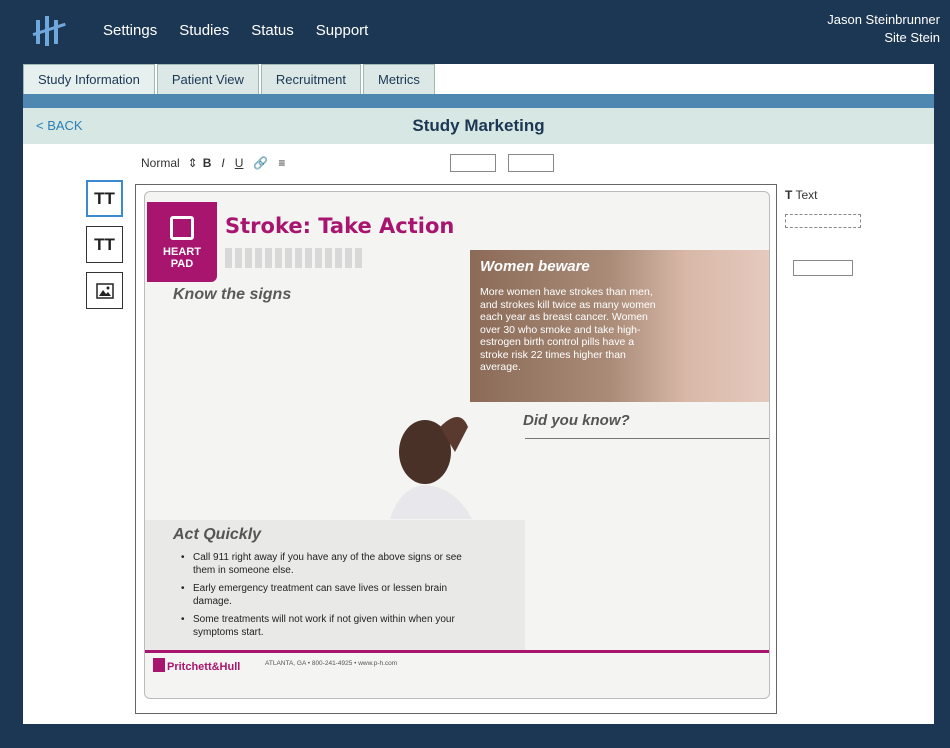  What do you see at coordinates (130, 30) in the screenshot?
I see `nav-settings: Settings` at bounding box center [130, 30].